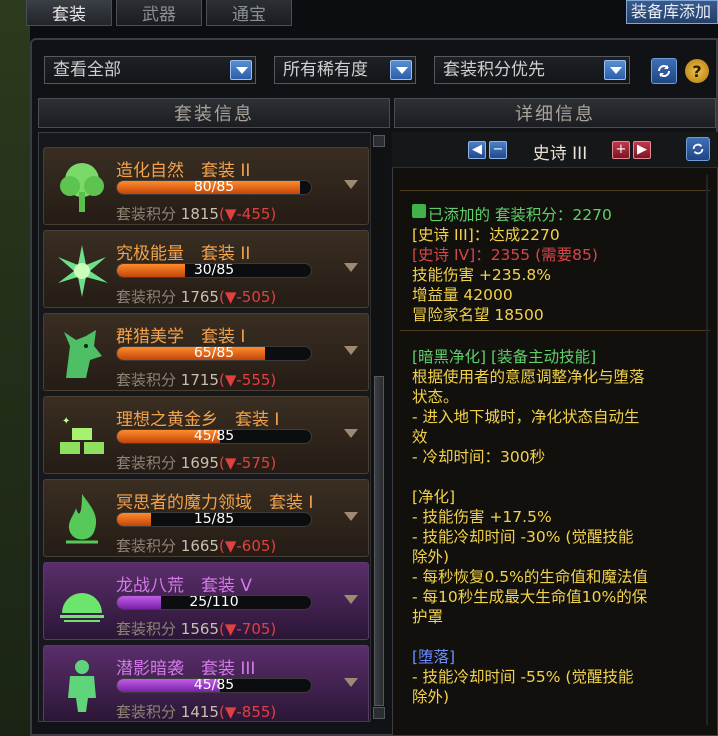 This screenshot has width=718, height=736. I want to click on set-list-scrollbar, so click(378, 427).